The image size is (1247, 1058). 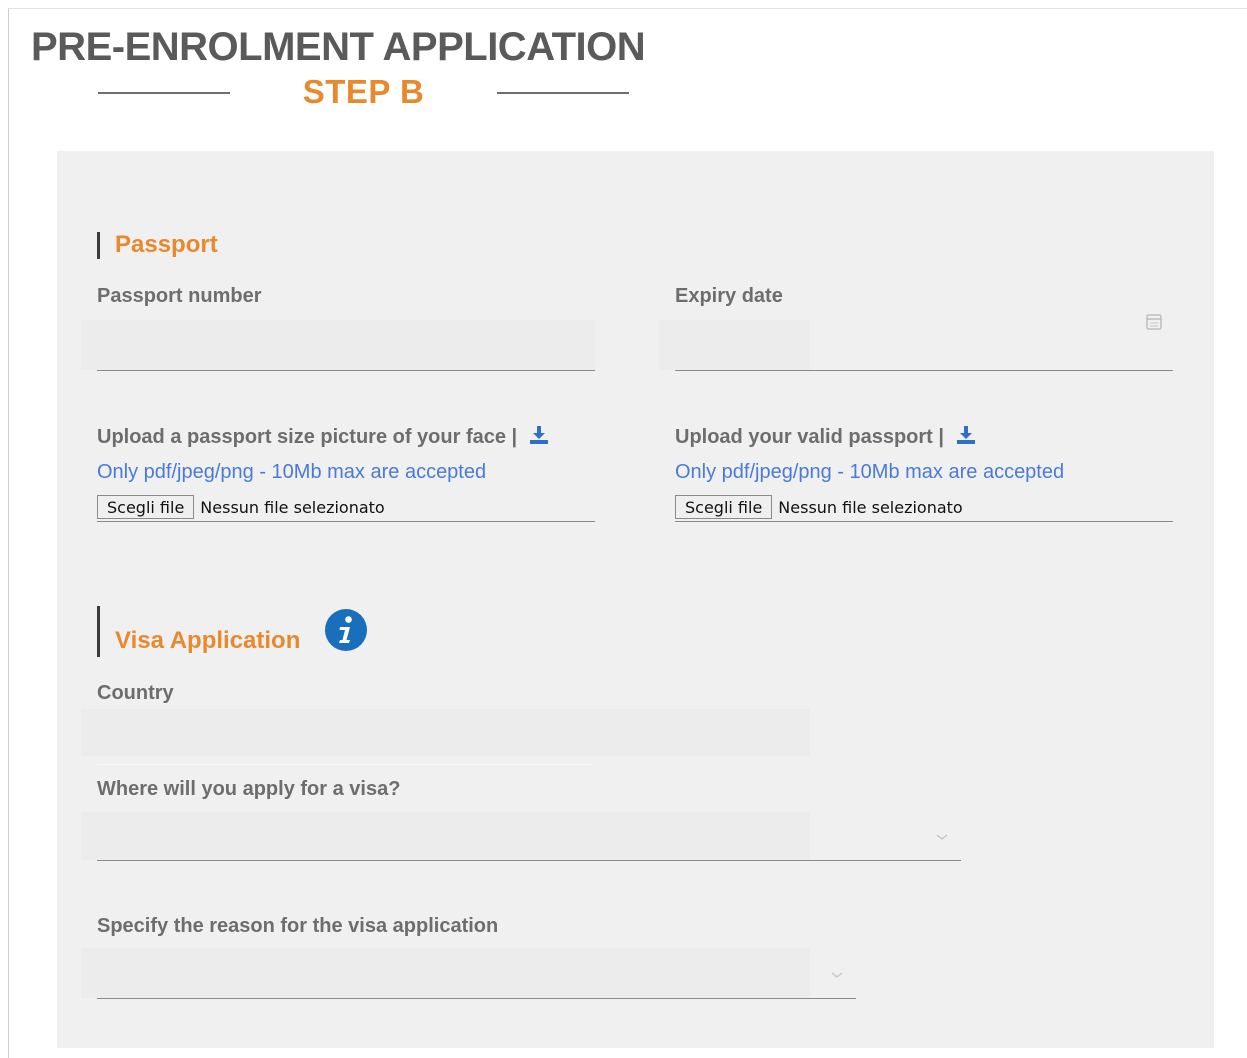 What do you see at coordinates (445, 732) in the screenshot?
I see `country-field` at bounding box center [445, 732].